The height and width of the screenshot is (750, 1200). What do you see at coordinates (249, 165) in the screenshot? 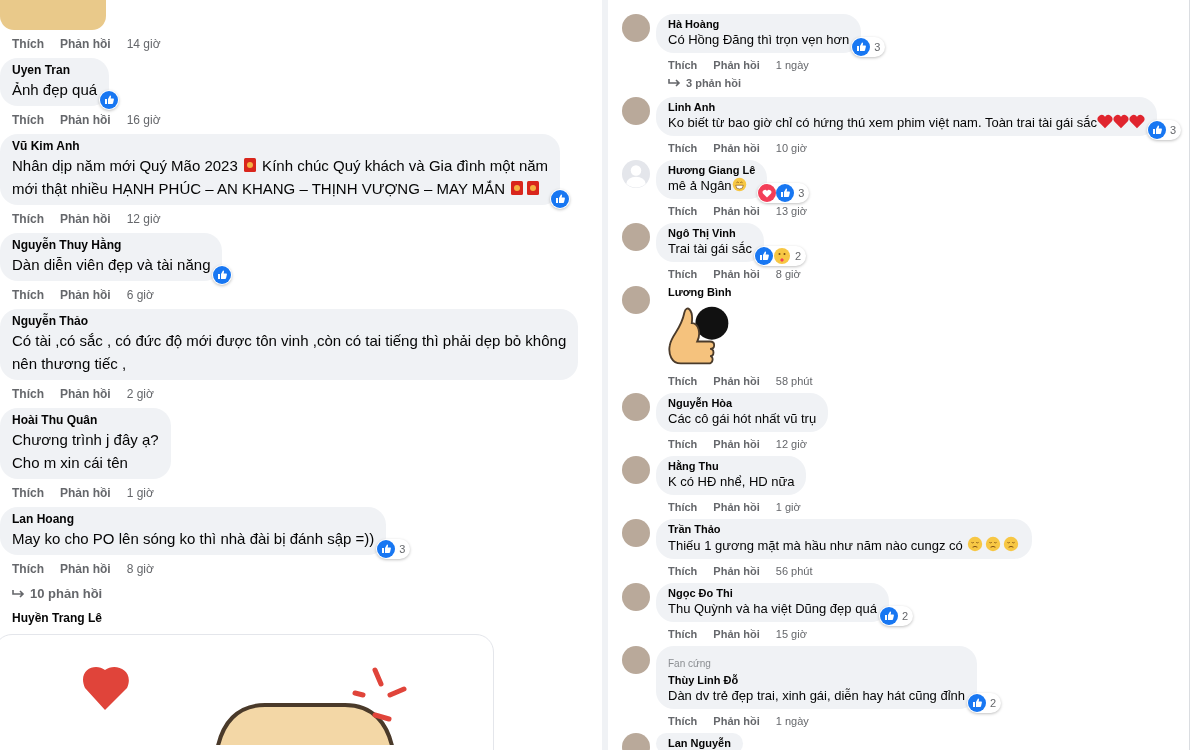
I see `envelope-icon` at bounding box center [249, 165].